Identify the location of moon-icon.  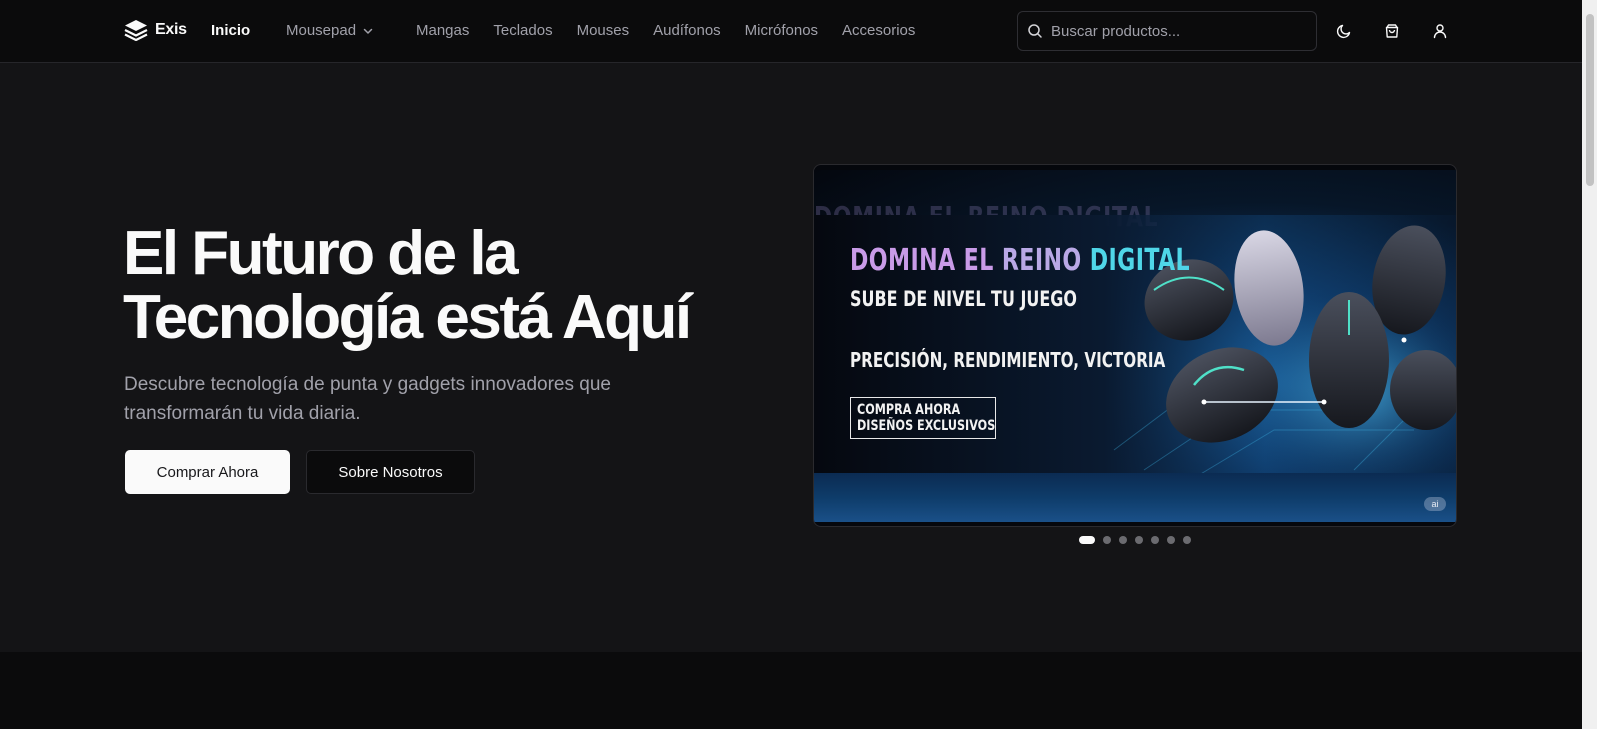
(1343, 31).